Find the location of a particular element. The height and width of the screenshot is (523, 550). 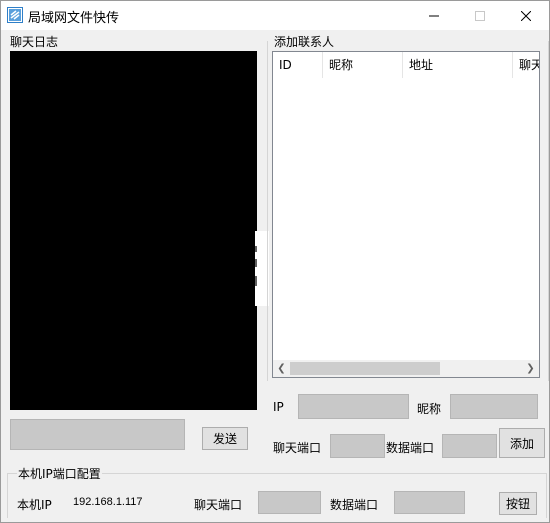

close-button is located at coordinates (526, 15).